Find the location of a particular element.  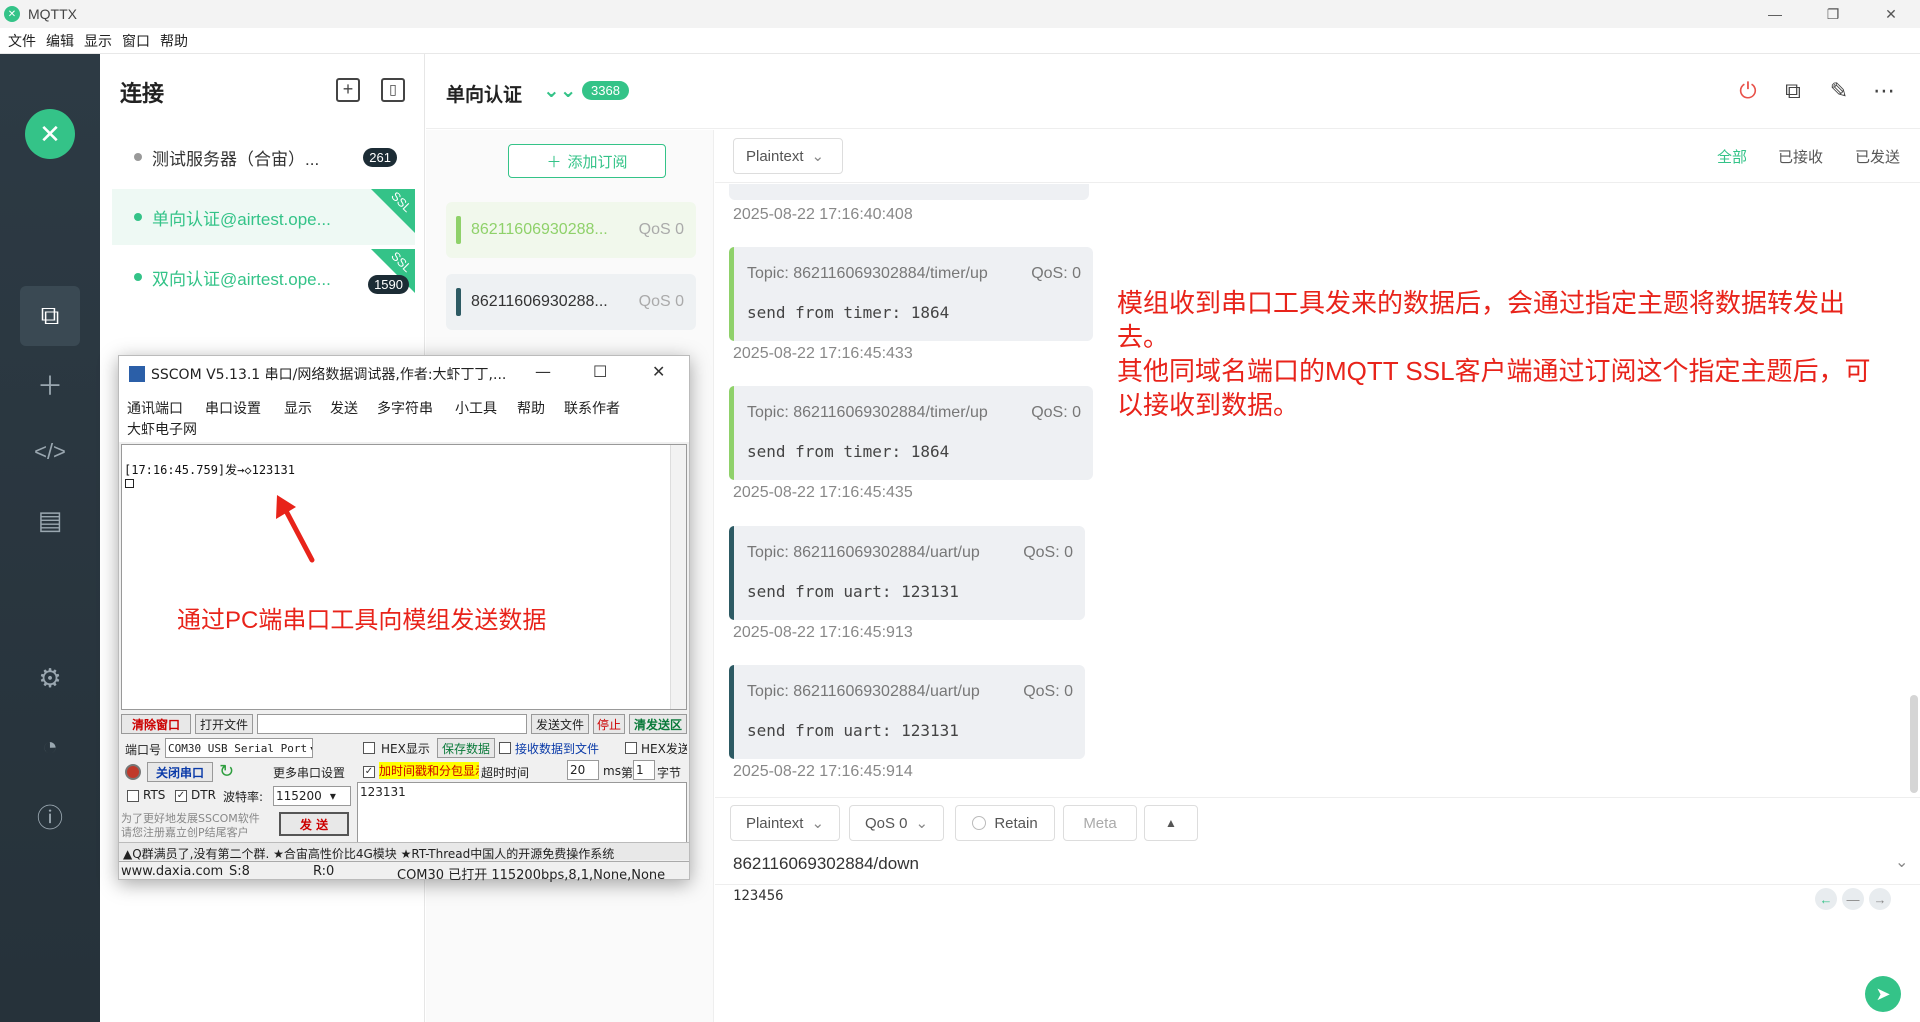

maximize-icon: ☐ is located at coordinates (600, 371).